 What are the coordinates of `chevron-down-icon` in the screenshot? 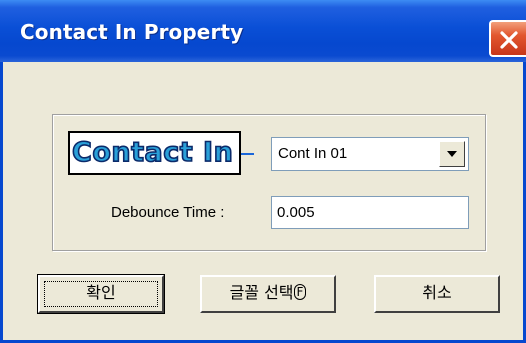 It's located at (452, 154).